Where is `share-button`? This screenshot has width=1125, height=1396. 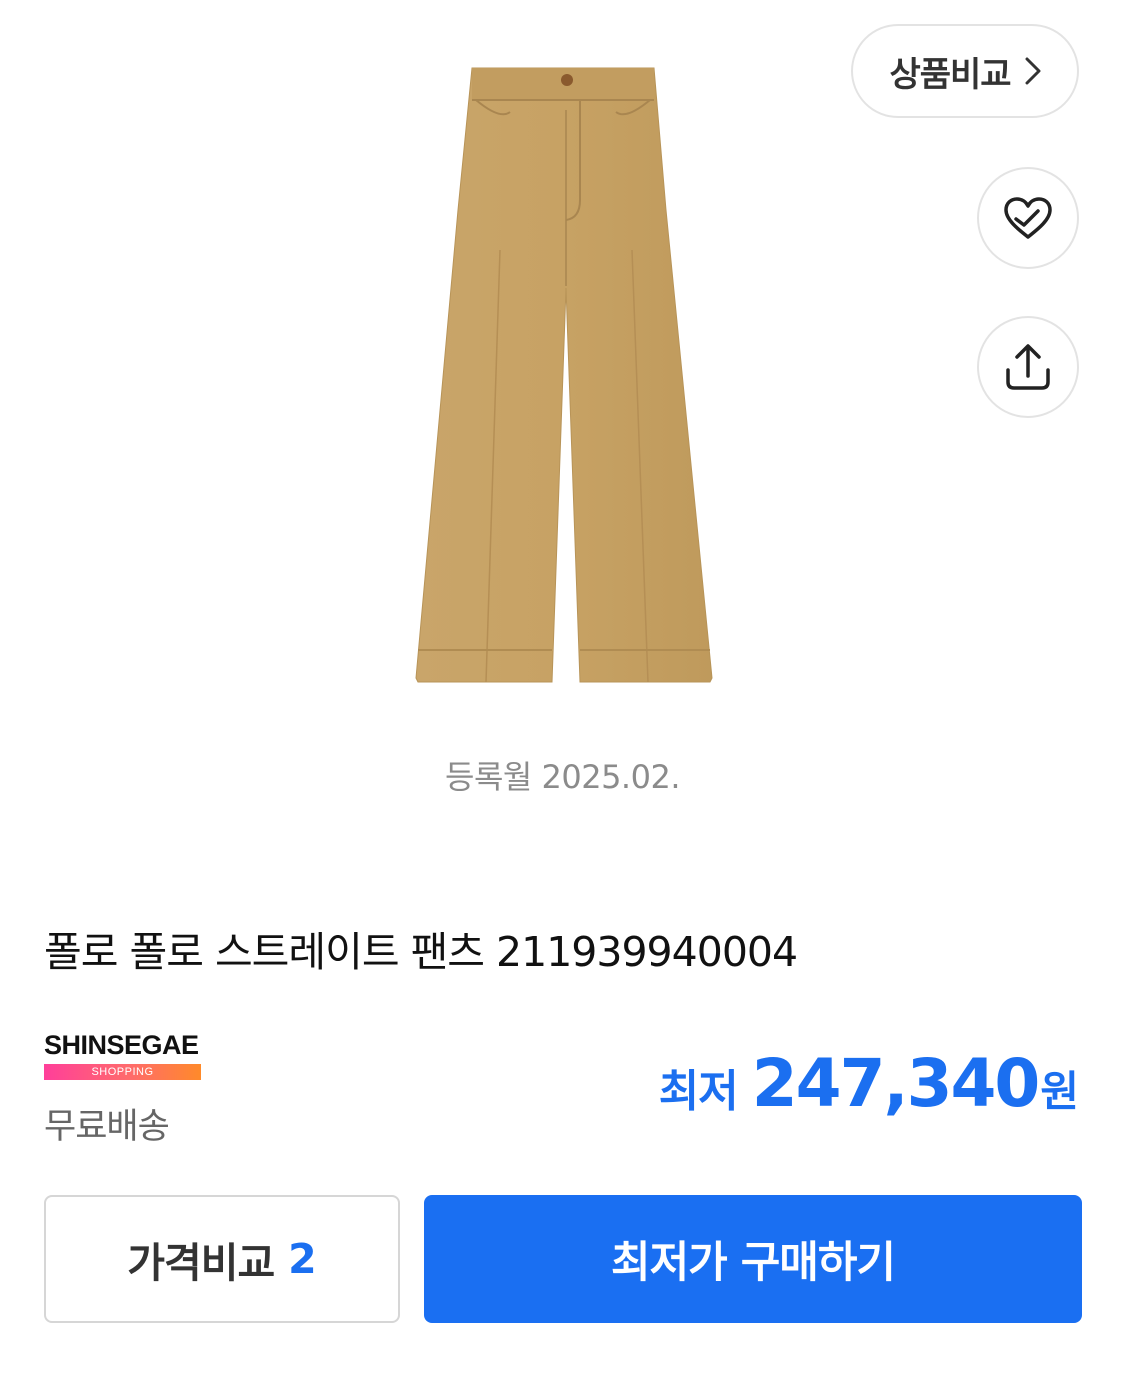 share-button is located at coordinates (1028, 367).